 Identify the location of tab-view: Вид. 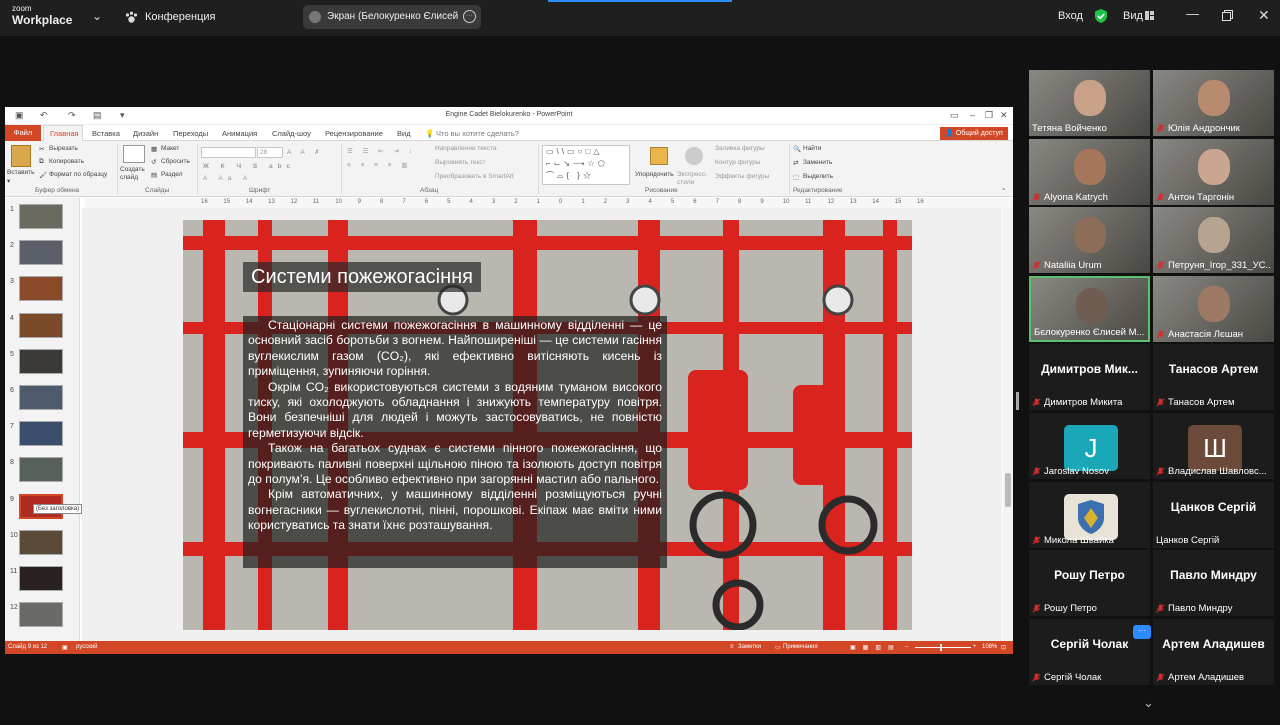
(404, 133).